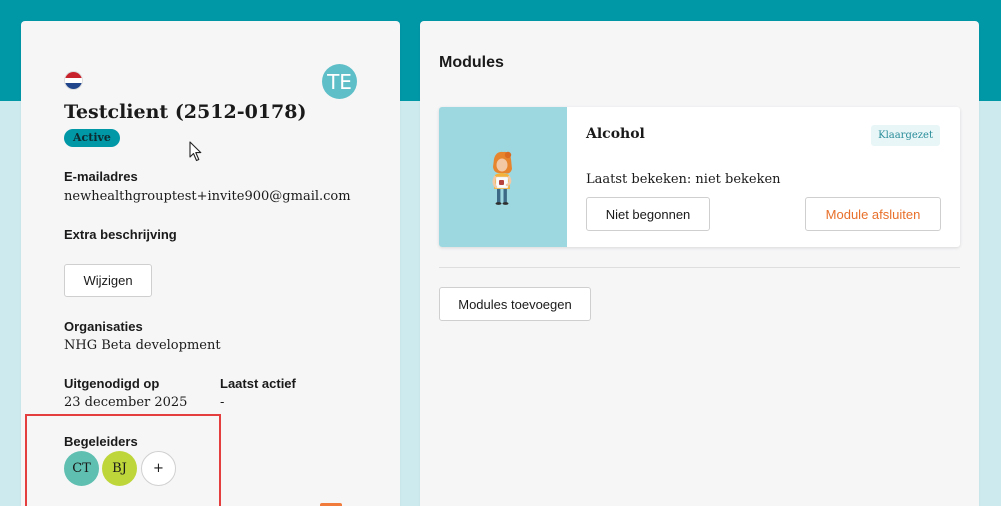 Image resolution: width=1001 pixels, height=506 pixels. I want to click on module-illustration, so click(503, 177).